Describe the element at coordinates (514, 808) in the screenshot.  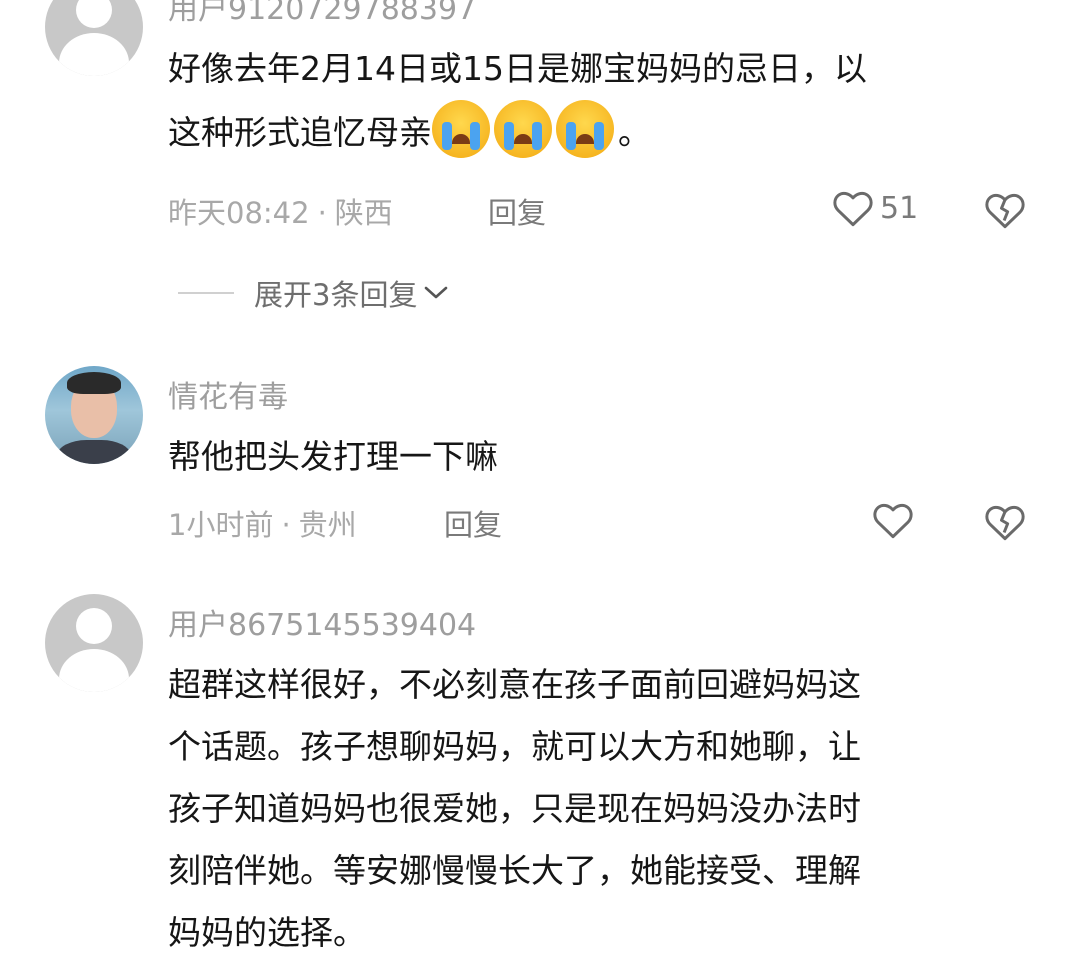
I see `comment-text-line: 孩子知道妈妈也很爱她，只是现在妈妈没办法时` at that location.